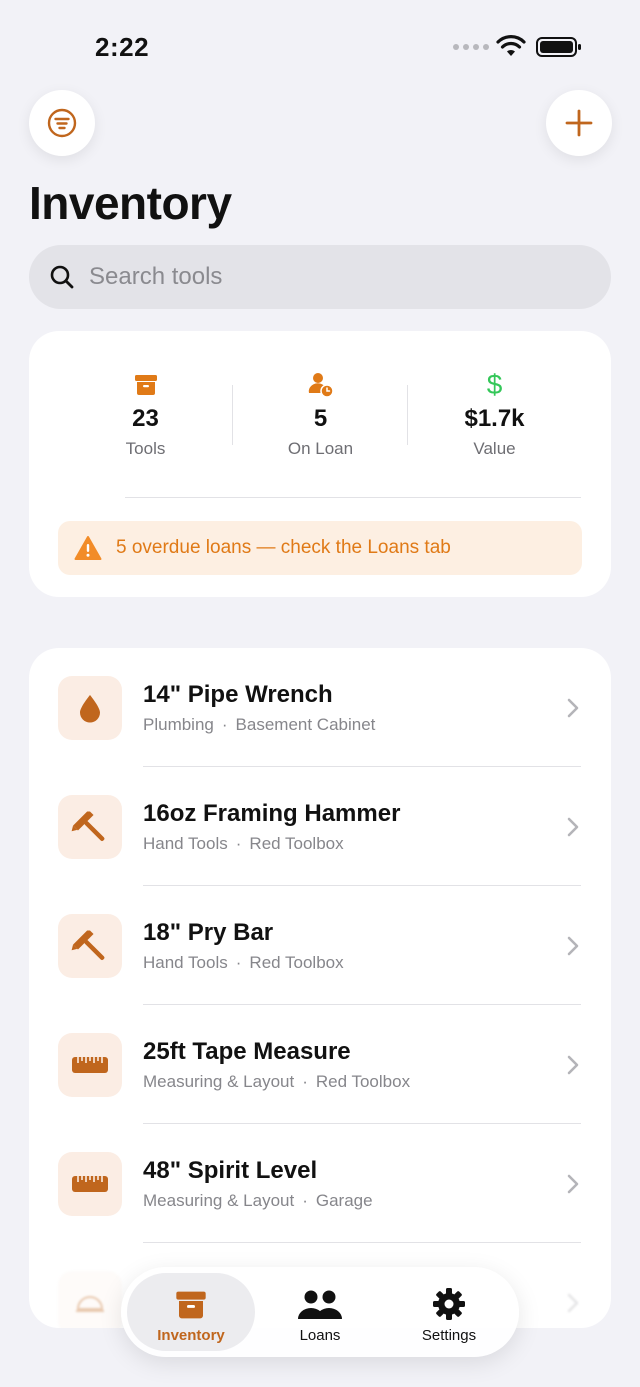  What do you see at coordinates (494, 418) in the screenshot?
I see `stat-value-amount: $1.7k` at bounding box center [494, 418].